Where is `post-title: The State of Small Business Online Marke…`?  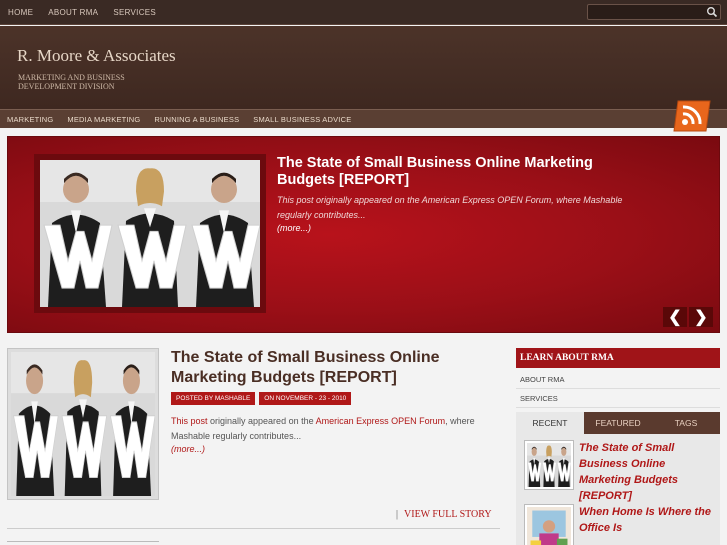 post-title: The State of Small Business Online Marke… is located at coordinates (336, 368).